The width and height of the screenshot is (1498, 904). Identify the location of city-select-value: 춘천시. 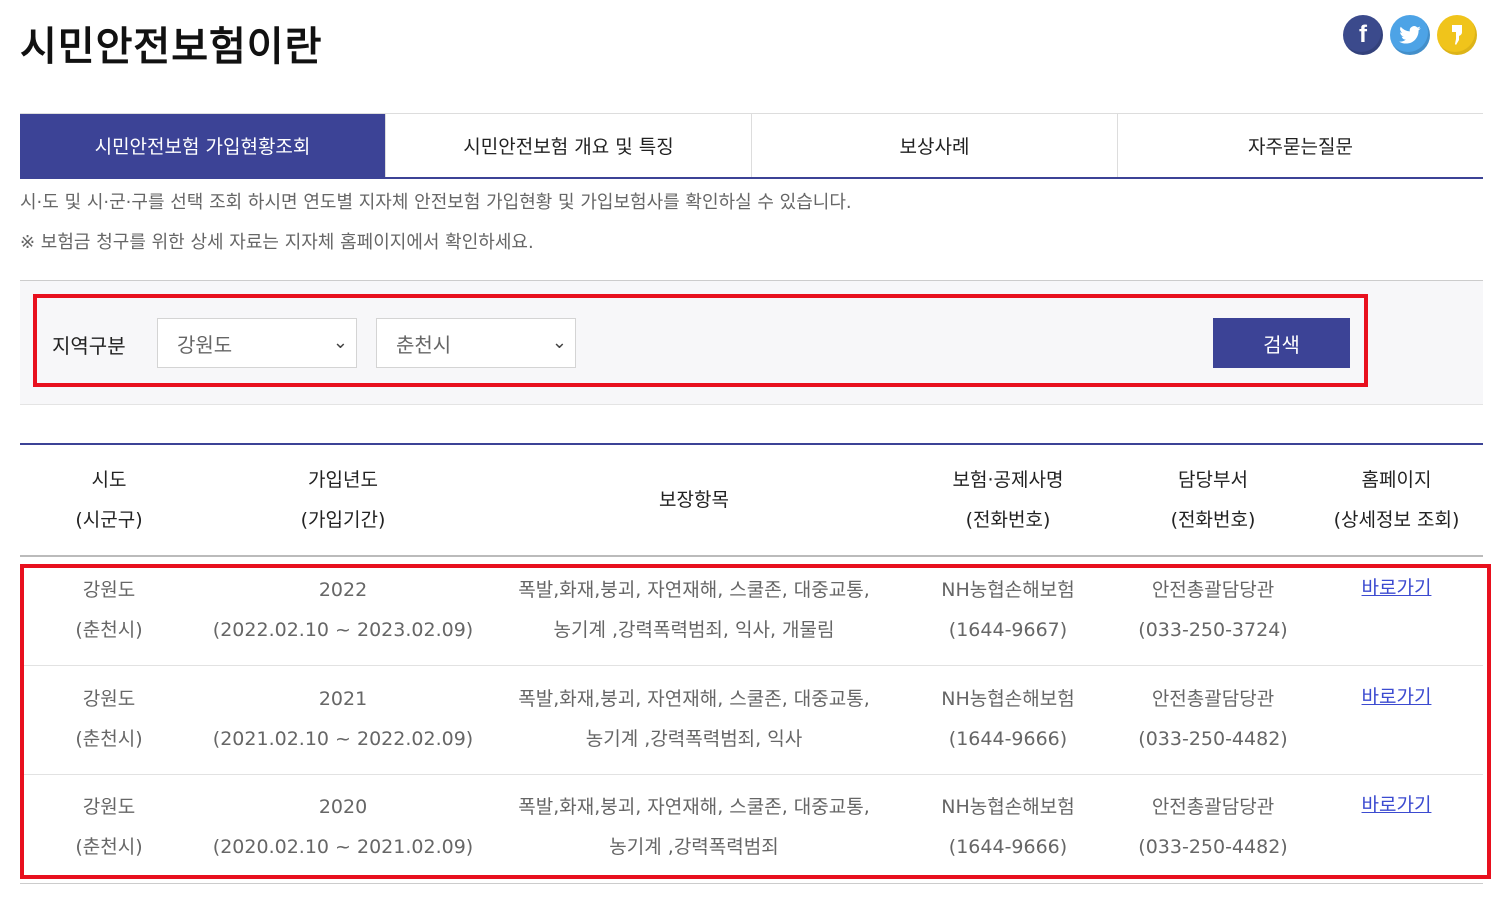
(424, 344).